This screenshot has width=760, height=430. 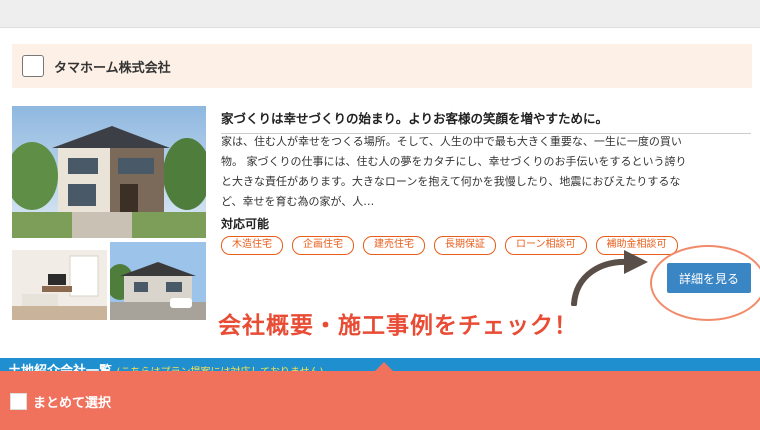 I want to click on company-name: タマホーム株式会社, so click(x=112, y=68).